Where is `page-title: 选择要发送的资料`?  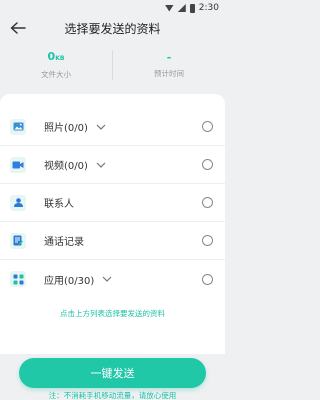
page-title: 选择要发送的资料 is located at coordinates (112, 28).